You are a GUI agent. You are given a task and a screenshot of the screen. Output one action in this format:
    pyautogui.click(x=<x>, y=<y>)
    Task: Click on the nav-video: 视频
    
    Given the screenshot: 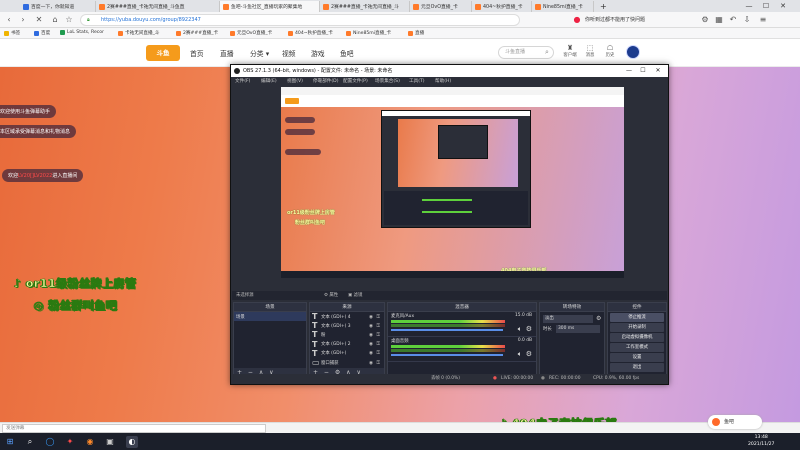 What is the action you would take?
    pyautogui.click(x=289, y=53)
    